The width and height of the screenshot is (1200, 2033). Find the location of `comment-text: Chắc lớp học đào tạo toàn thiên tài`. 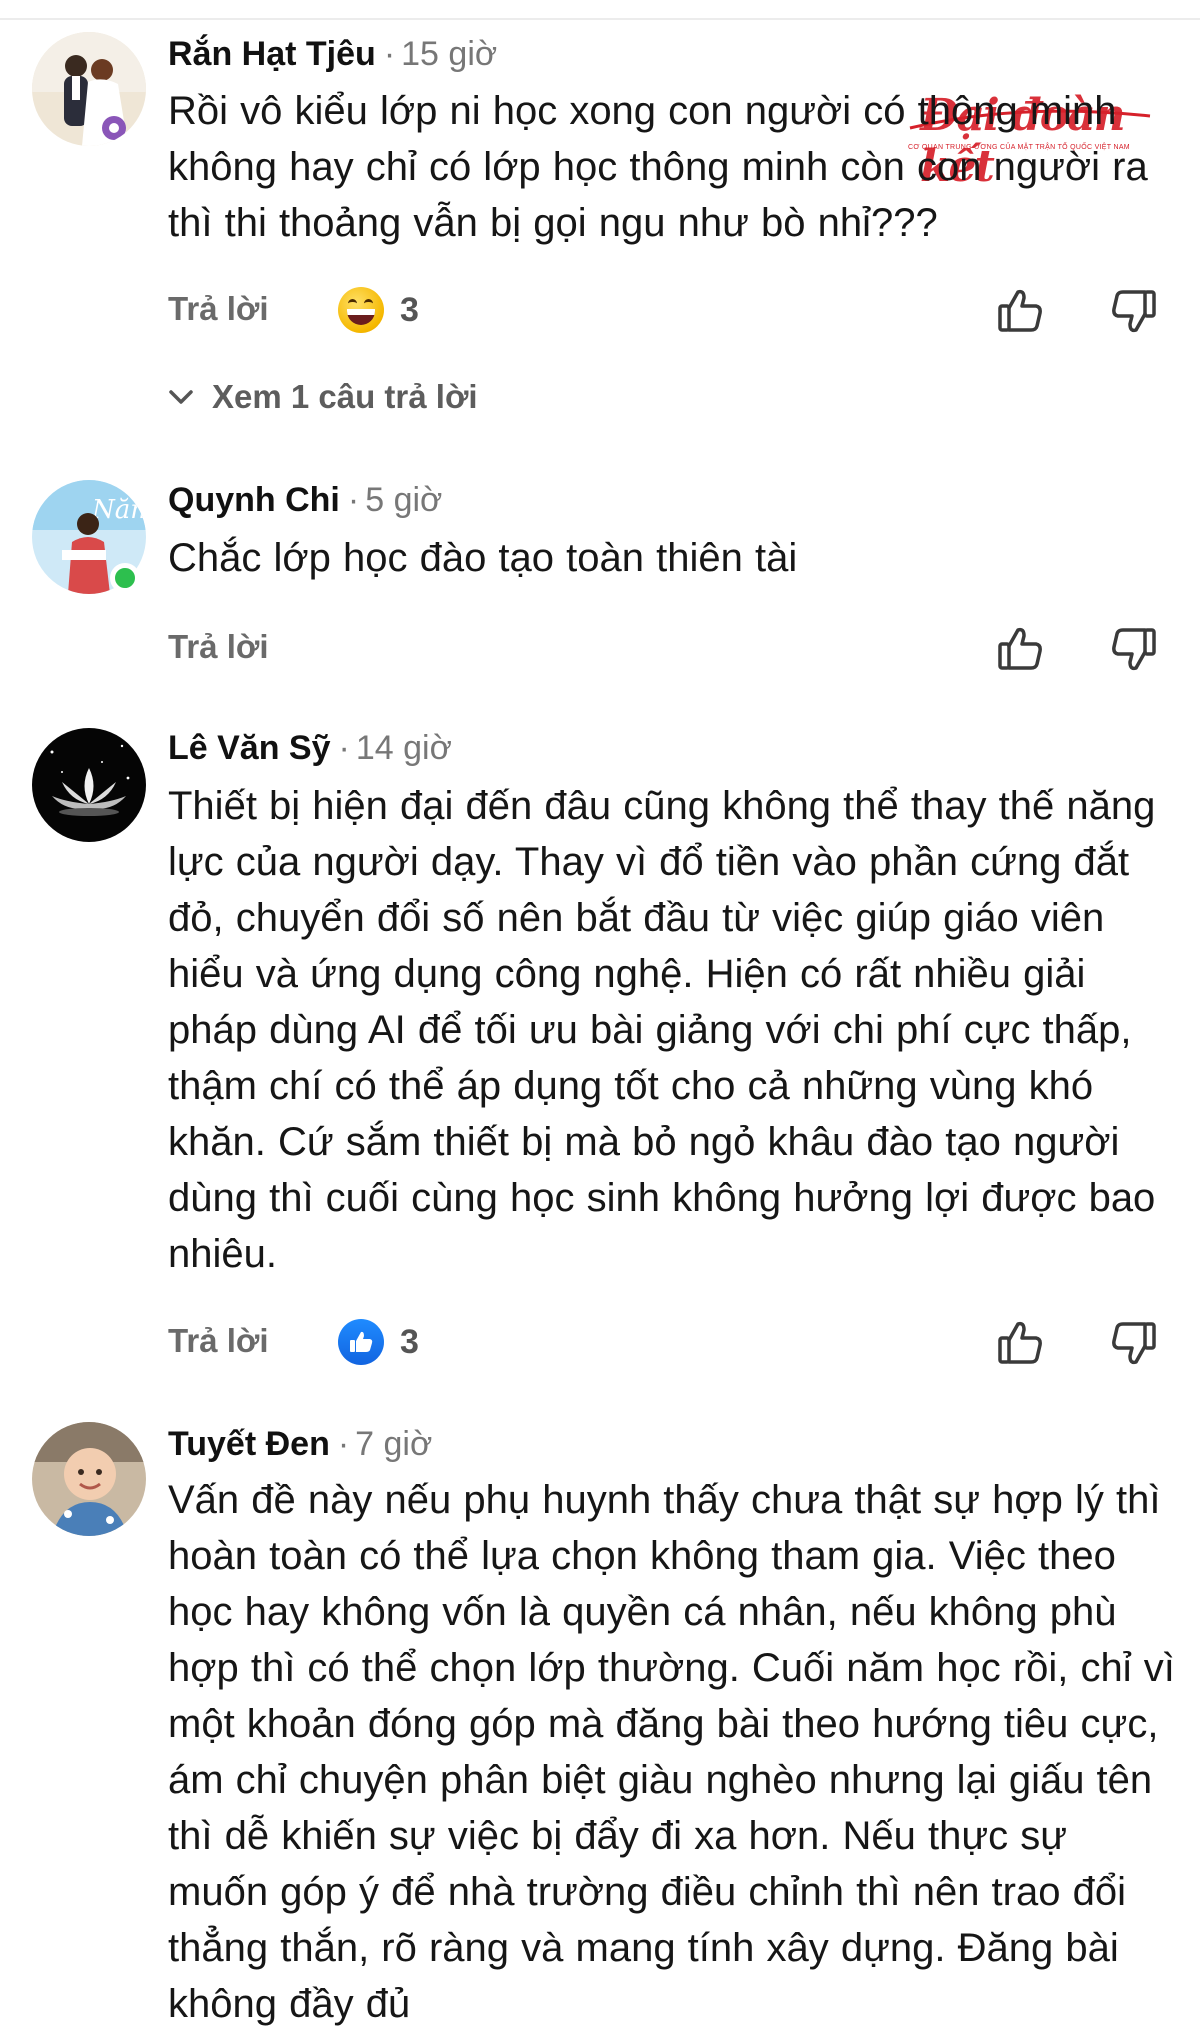

comment-text: Chắc lớp học đào tạo toàn thiên tài is located at coordinates (483, 558).